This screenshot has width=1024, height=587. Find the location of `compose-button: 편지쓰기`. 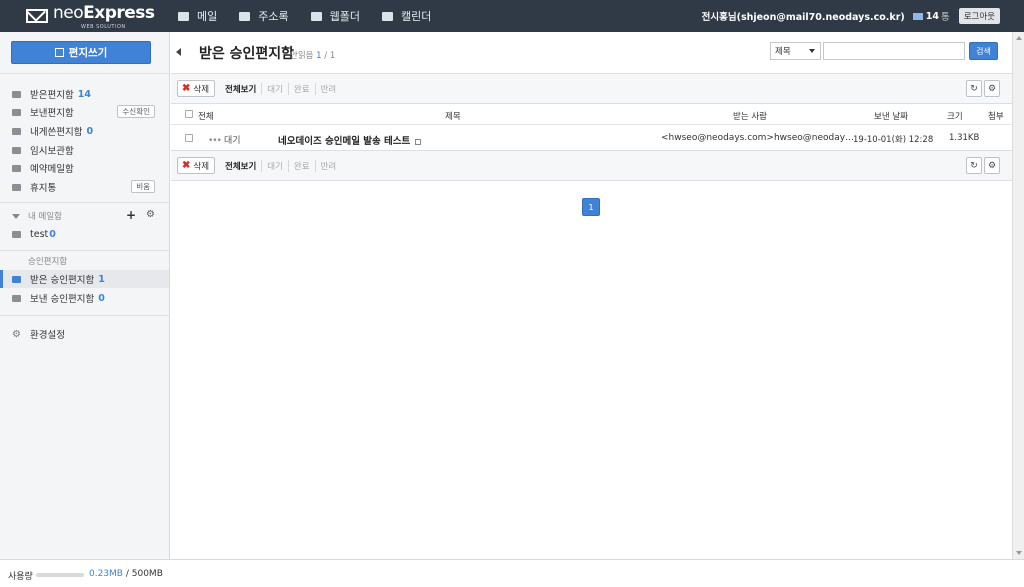

compose-button: 편지쓰기 is located at coordinates (81, 52).